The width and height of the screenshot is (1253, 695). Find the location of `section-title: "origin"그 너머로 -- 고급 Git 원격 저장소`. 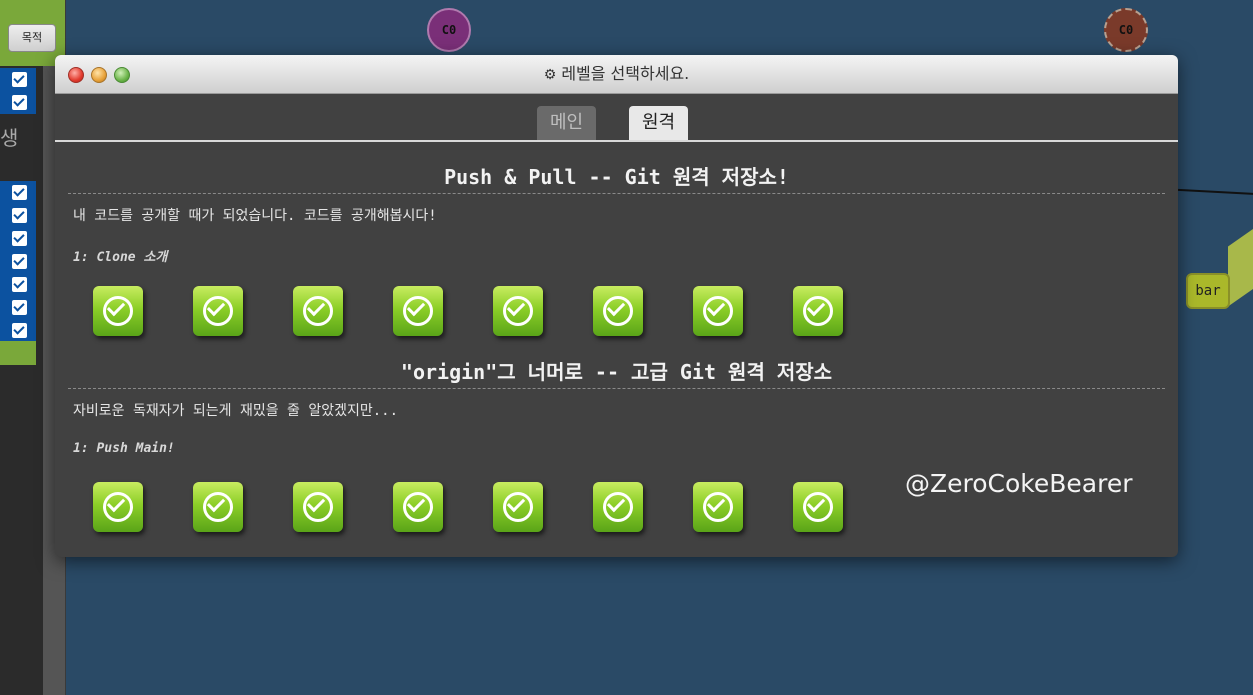

section-title: "origin"그 너머로 -- 고급 Git 원격 저장소 is located at coordinates (616, 372).